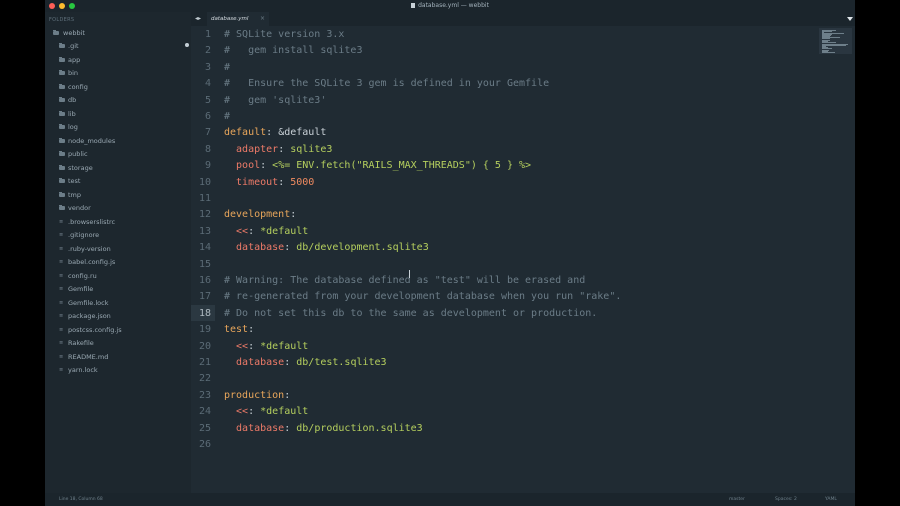  I want to click on sidebar-item-label: .git, so click(73, 46).